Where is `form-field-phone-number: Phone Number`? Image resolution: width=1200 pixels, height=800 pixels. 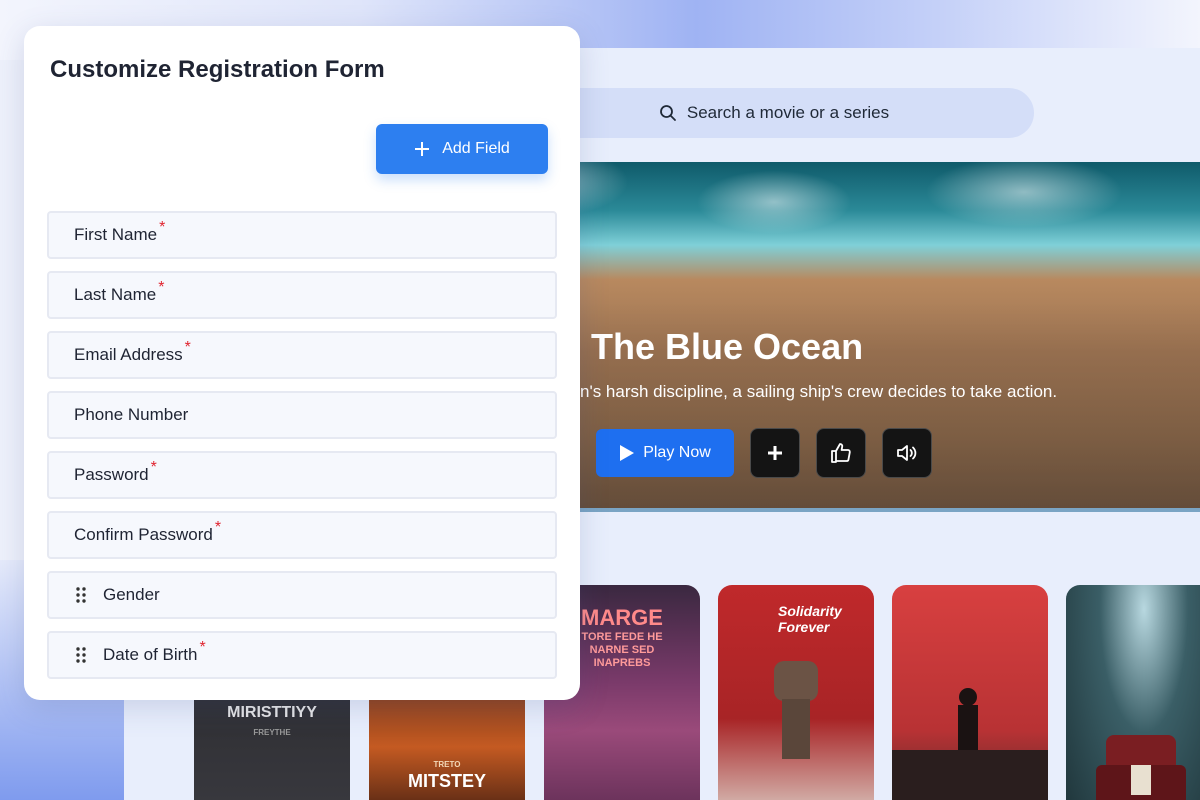 form-field-phone-number: Phone Number is located at coordinates (302, 415).